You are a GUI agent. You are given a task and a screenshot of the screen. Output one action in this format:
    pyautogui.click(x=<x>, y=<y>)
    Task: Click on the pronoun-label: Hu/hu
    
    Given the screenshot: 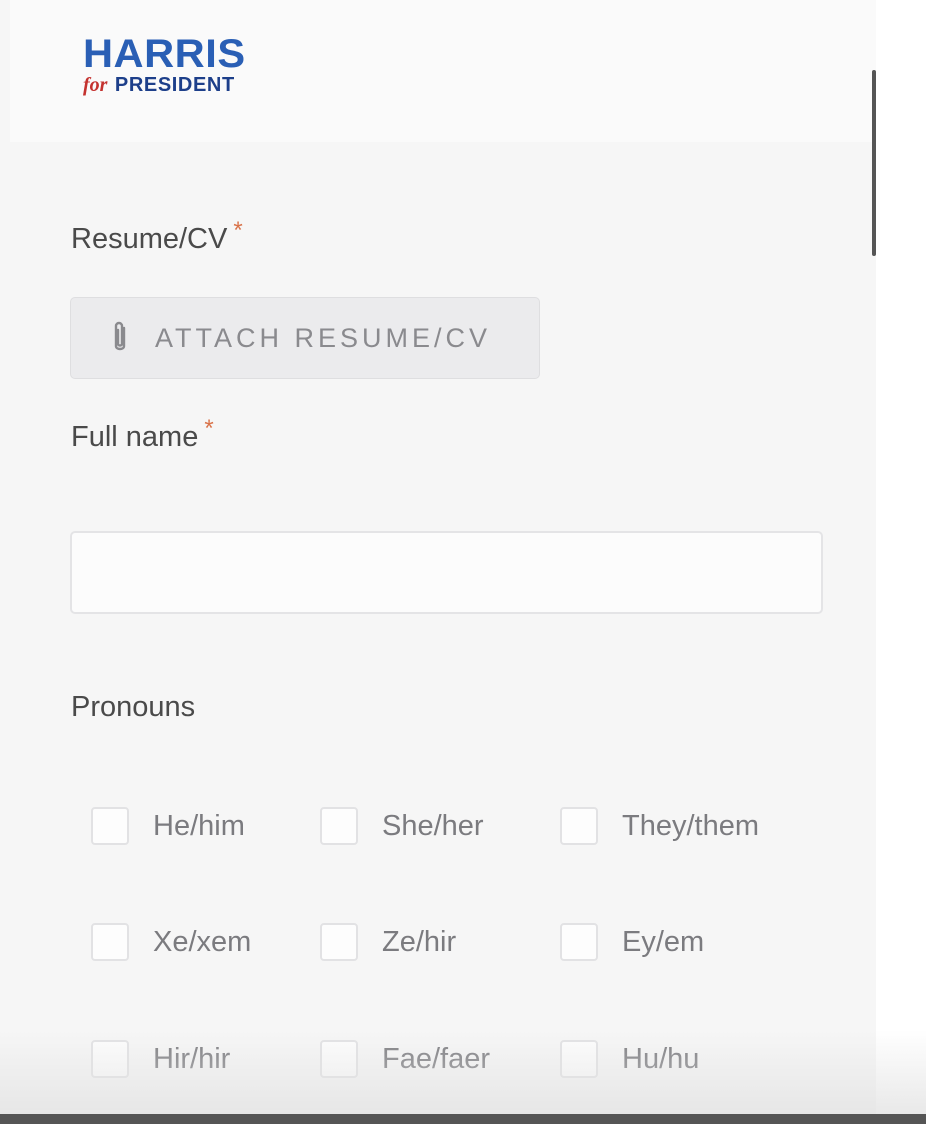 What is the action you would take?
    pyautogui.click(x=661, y=1058)
    